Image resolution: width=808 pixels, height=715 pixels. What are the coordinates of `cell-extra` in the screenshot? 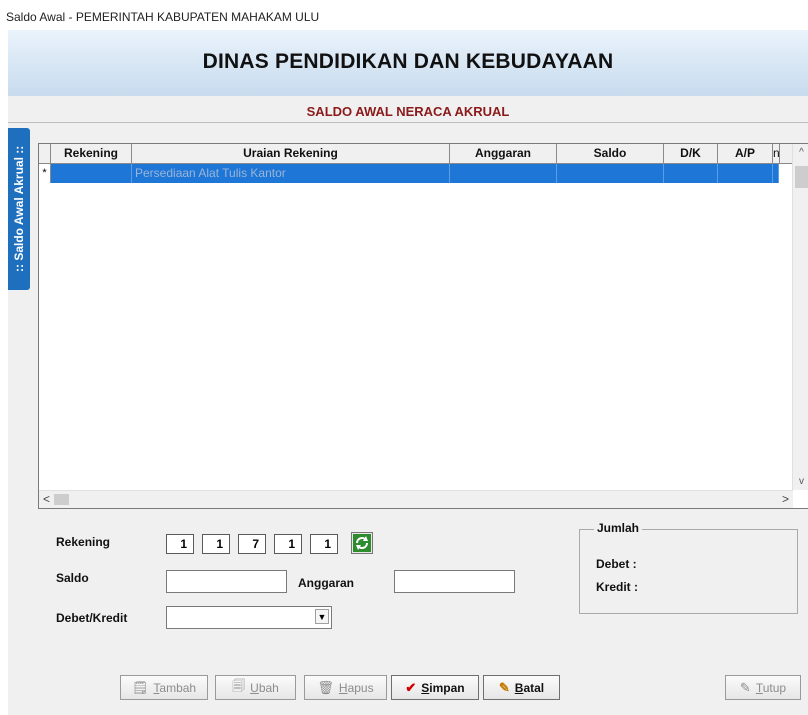 It's located at (776, 173).